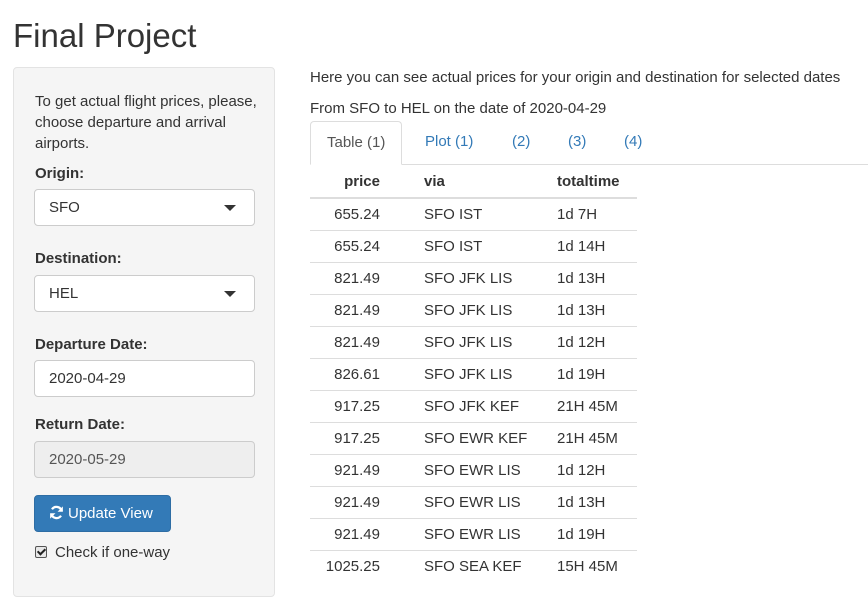 The image size is (868, 597). I want to click on table-row: 917.25 SFO EWR KEF 21H 45M, so click(473, 438).